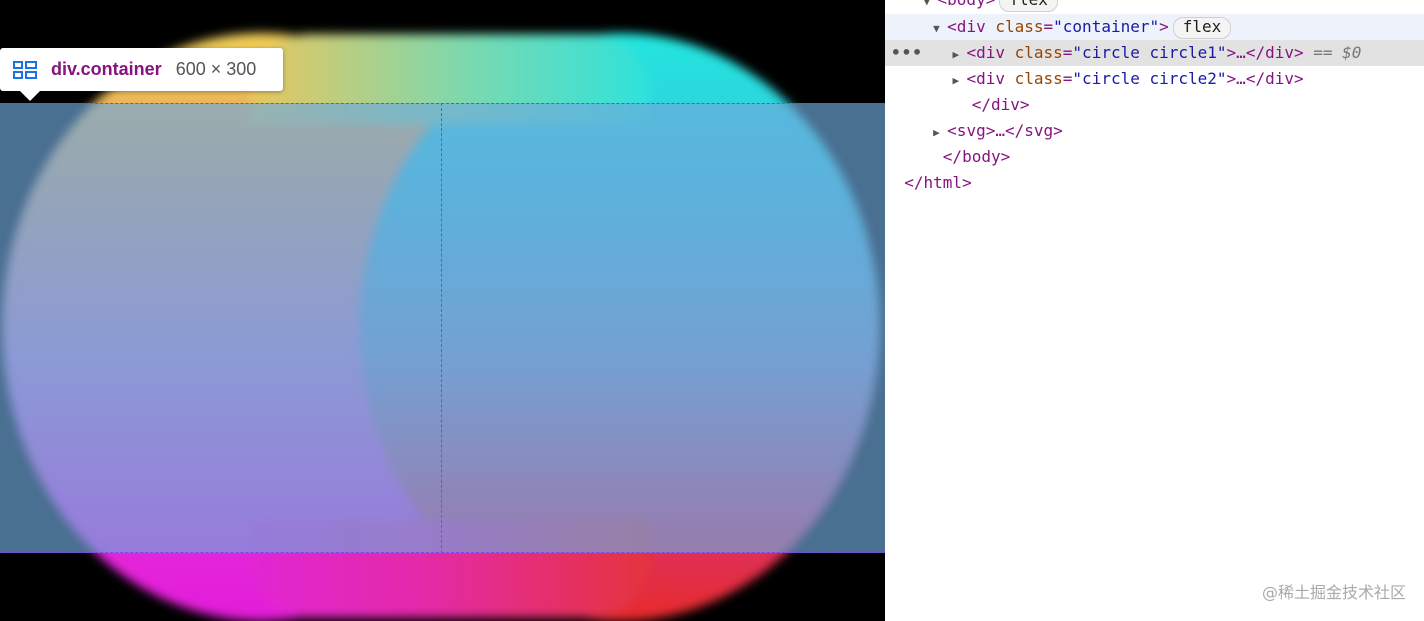 The height and width of the screenshot is (621, 1424). I want to click on container-attr-value: "container", so click(1106, 26).